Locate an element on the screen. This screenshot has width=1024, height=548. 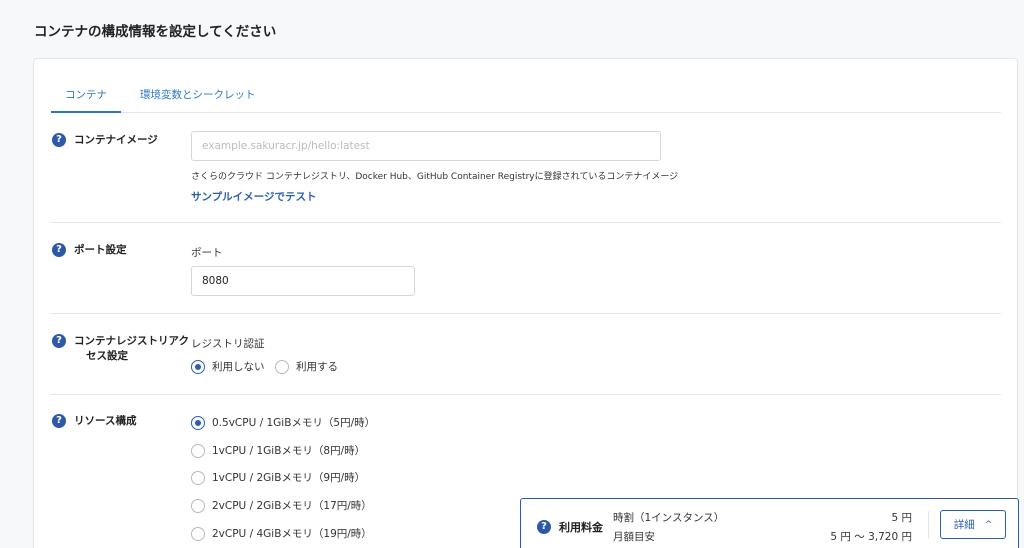
chevron-up-icon: ^ is located at coordinates (988, 524).